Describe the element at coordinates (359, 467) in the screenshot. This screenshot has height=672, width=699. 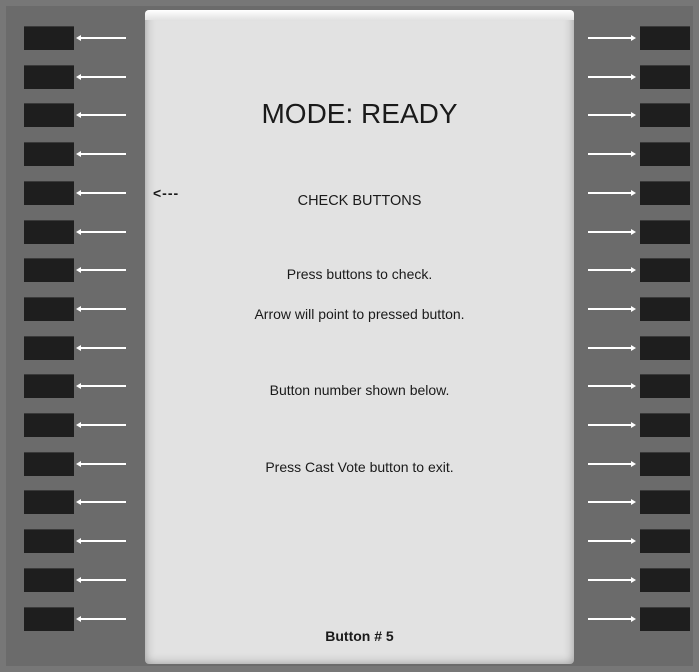
I see `instruction-cast-vote-exit: Press Cast Vote button to exit.` at that location.